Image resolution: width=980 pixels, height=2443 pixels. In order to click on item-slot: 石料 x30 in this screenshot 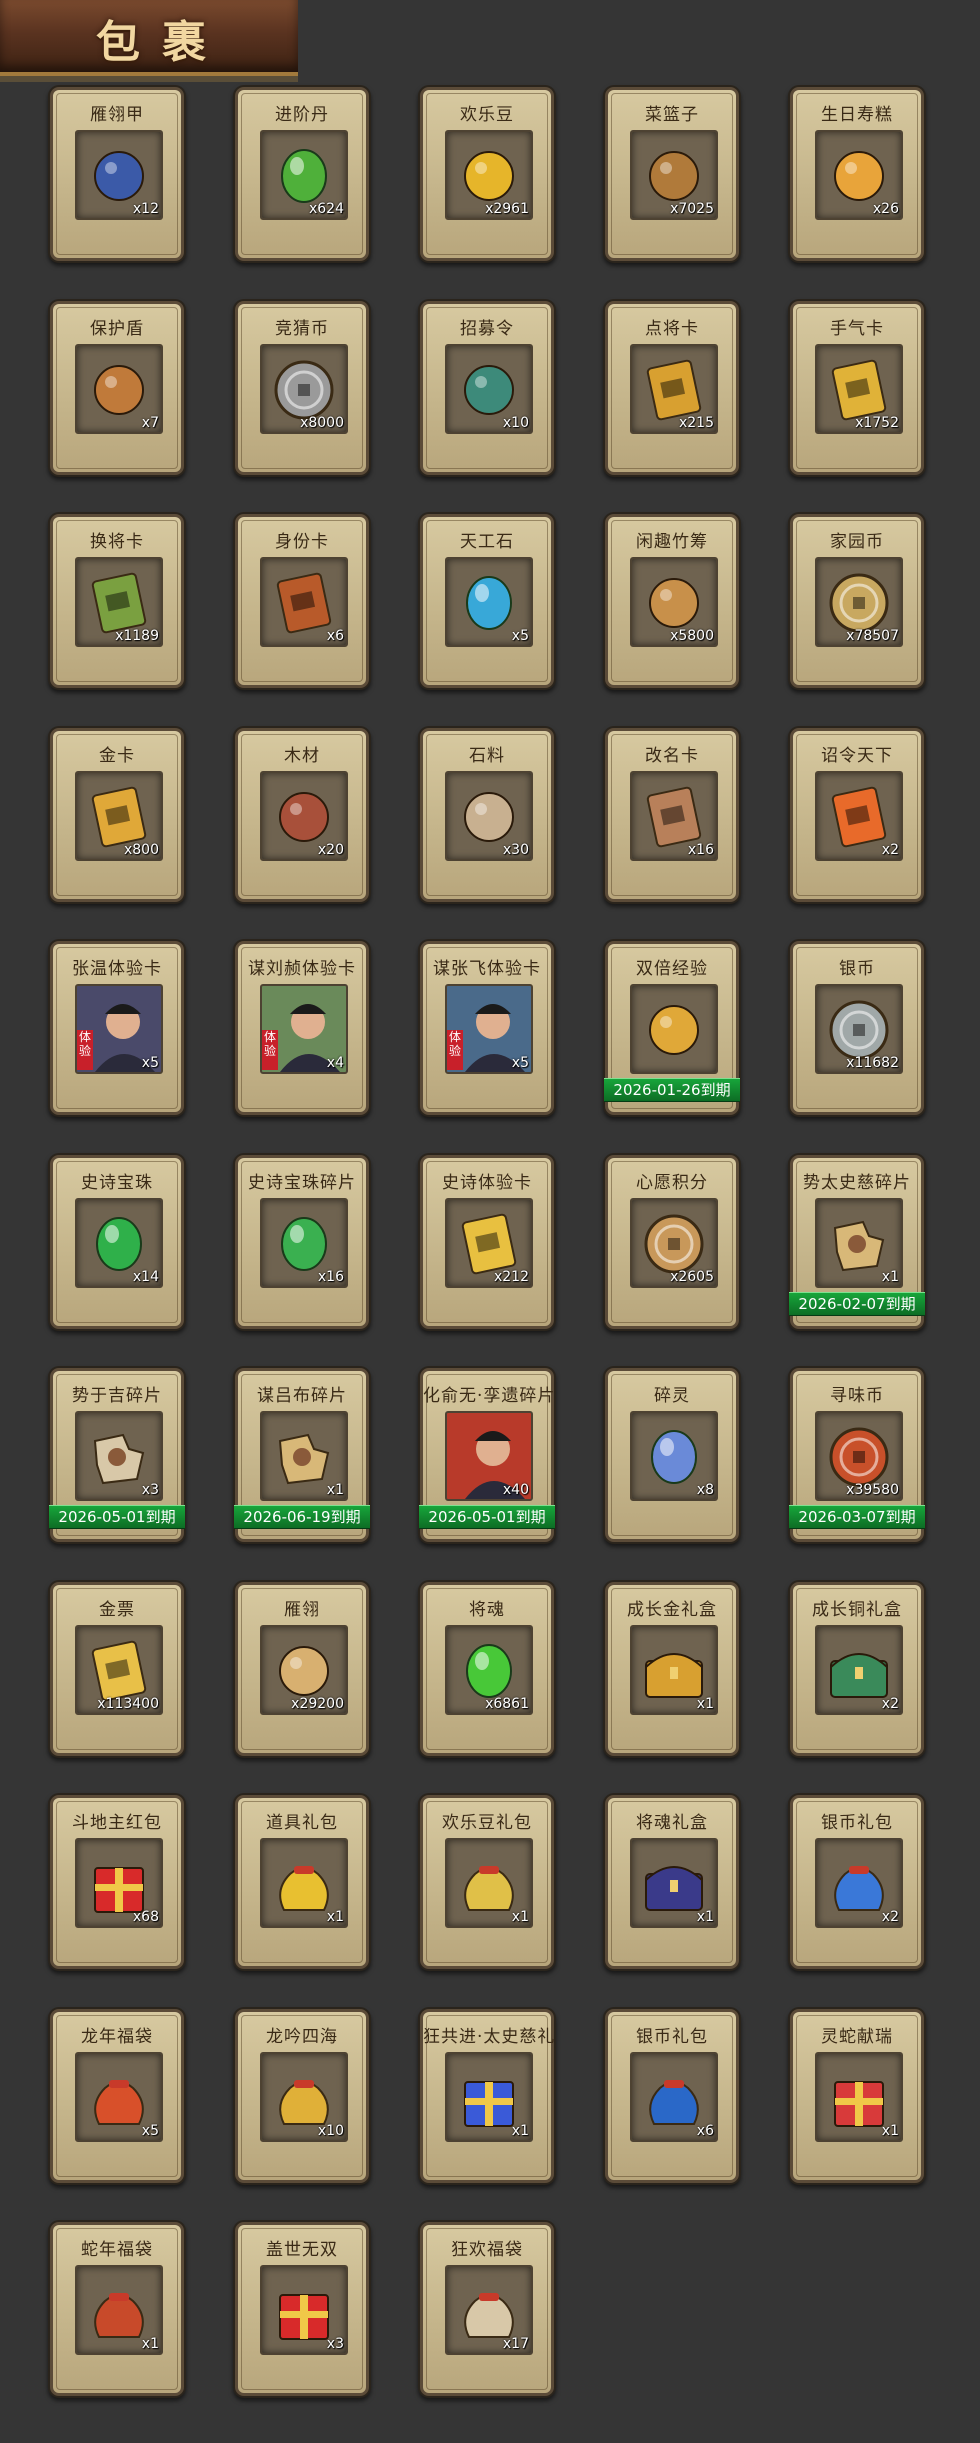, I will do `click(487, 814)`.